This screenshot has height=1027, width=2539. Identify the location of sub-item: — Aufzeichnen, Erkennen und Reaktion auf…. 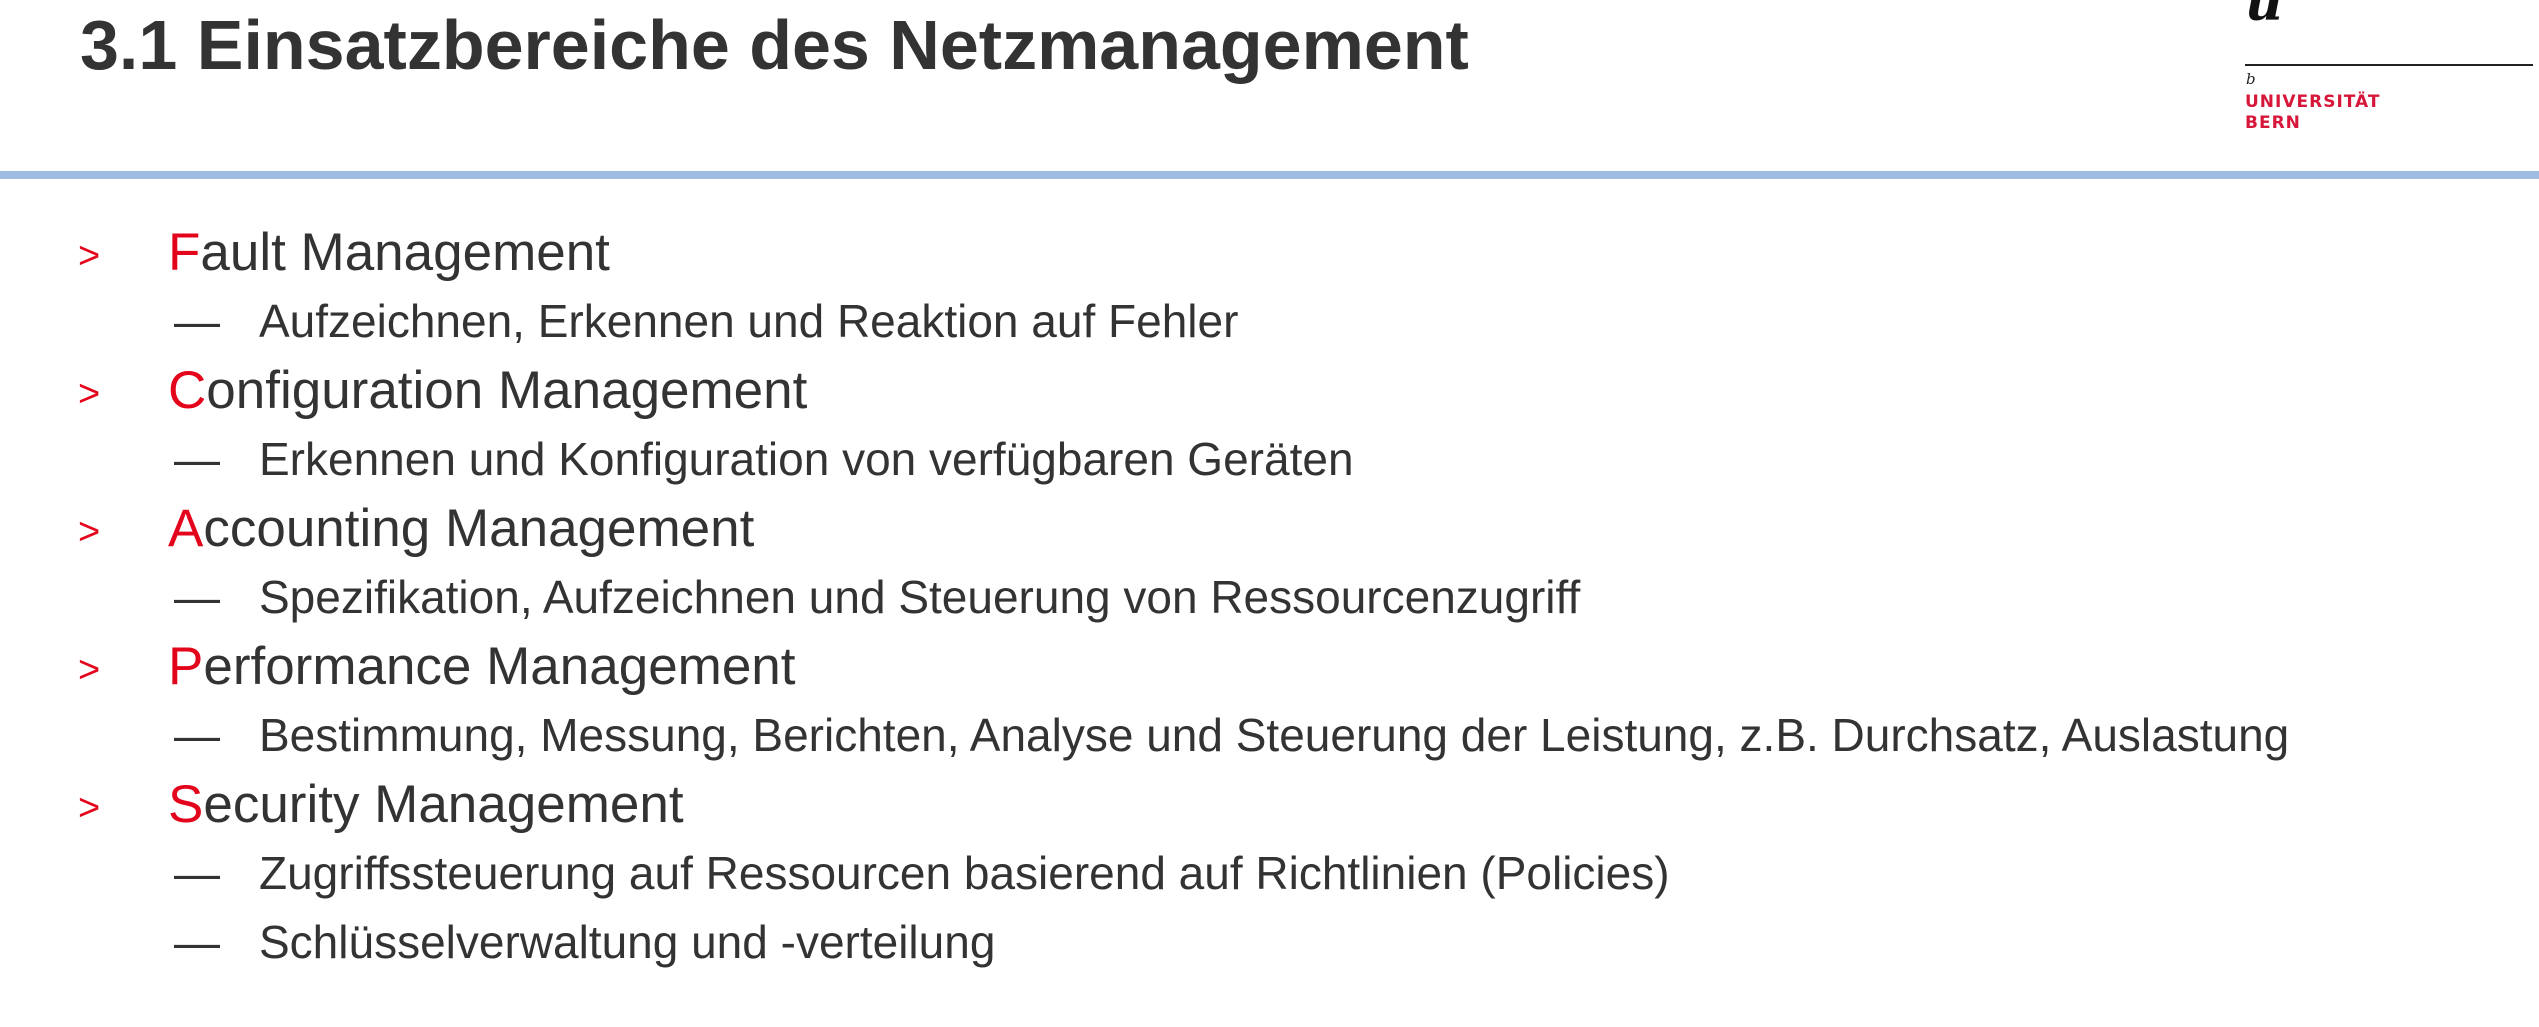
(1269, 321).